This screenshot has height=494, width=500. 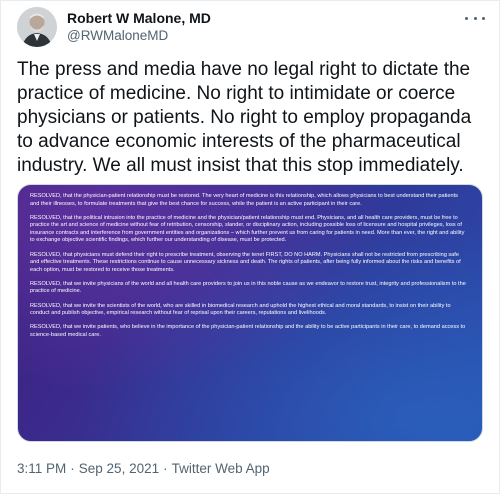 I want to click on avatar, so click(x=37, y=27).